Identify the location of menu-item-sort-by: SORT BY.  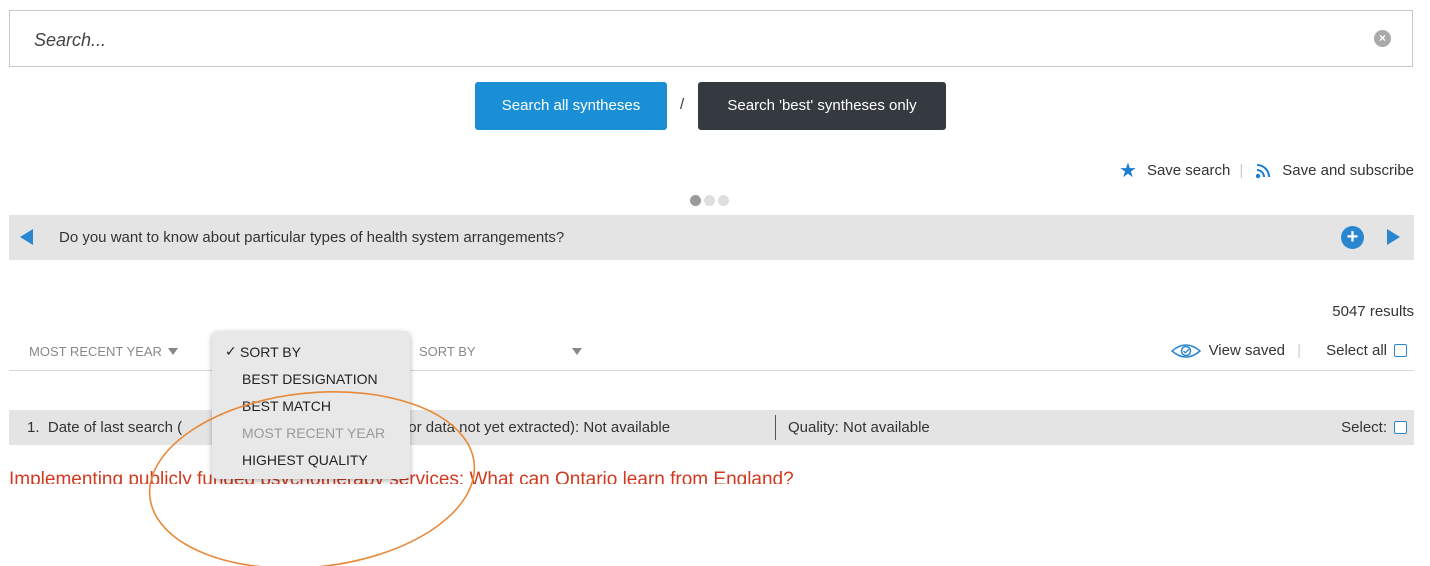
(270, 352).